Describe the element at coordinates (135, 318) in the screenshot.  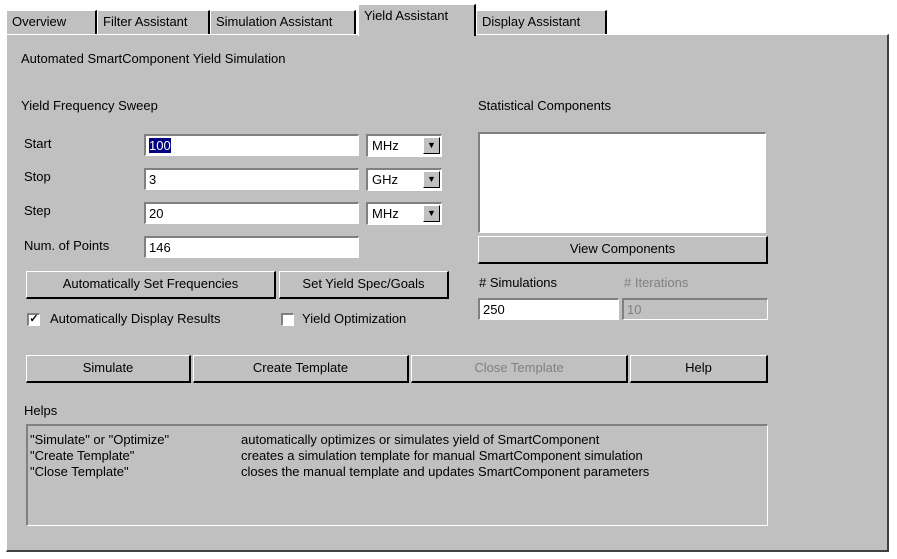
I see `auto-display-label: Automatically Display Results` at that location.